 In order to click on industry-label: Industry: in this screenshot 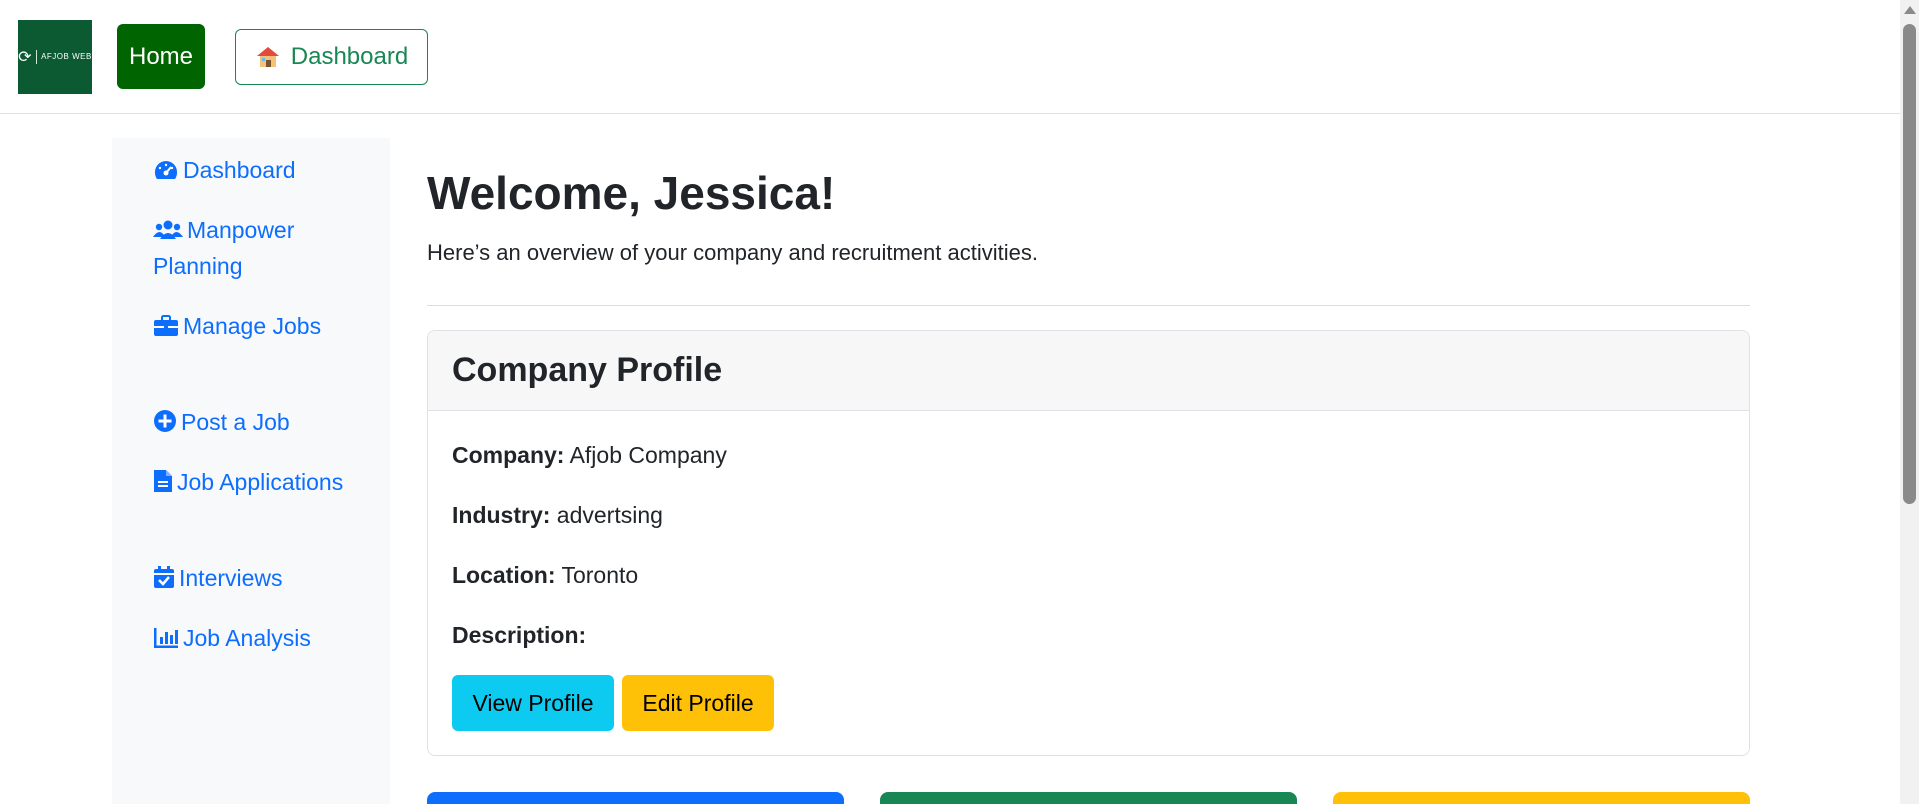, I will do `click(501, 515)`.